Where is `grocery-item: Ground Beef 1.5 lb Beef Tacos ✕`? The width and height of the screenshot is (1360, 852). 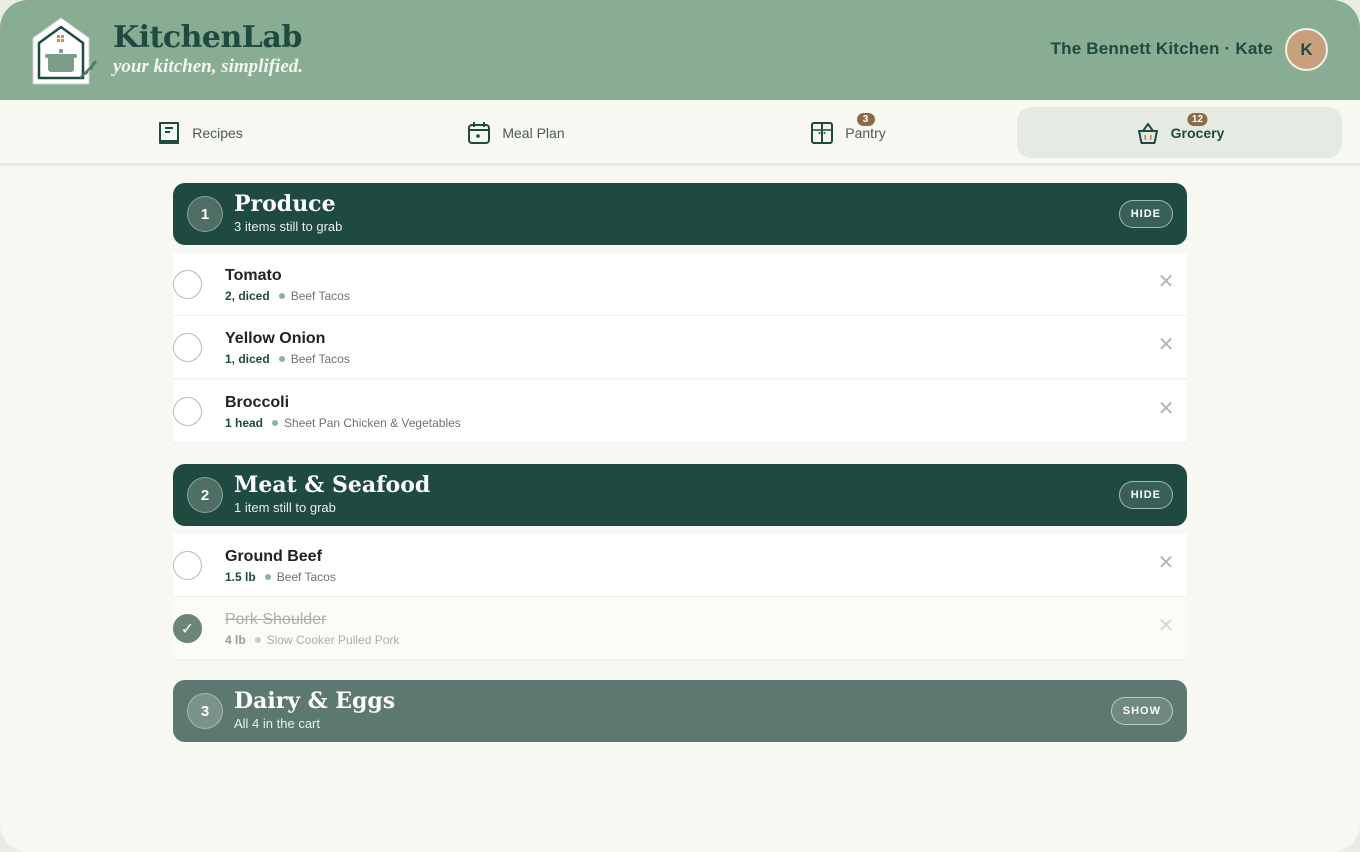
grocery-item: Ground Beef 1.5 lb Beef Tacos ✕ is located at coordinates (680, 565).